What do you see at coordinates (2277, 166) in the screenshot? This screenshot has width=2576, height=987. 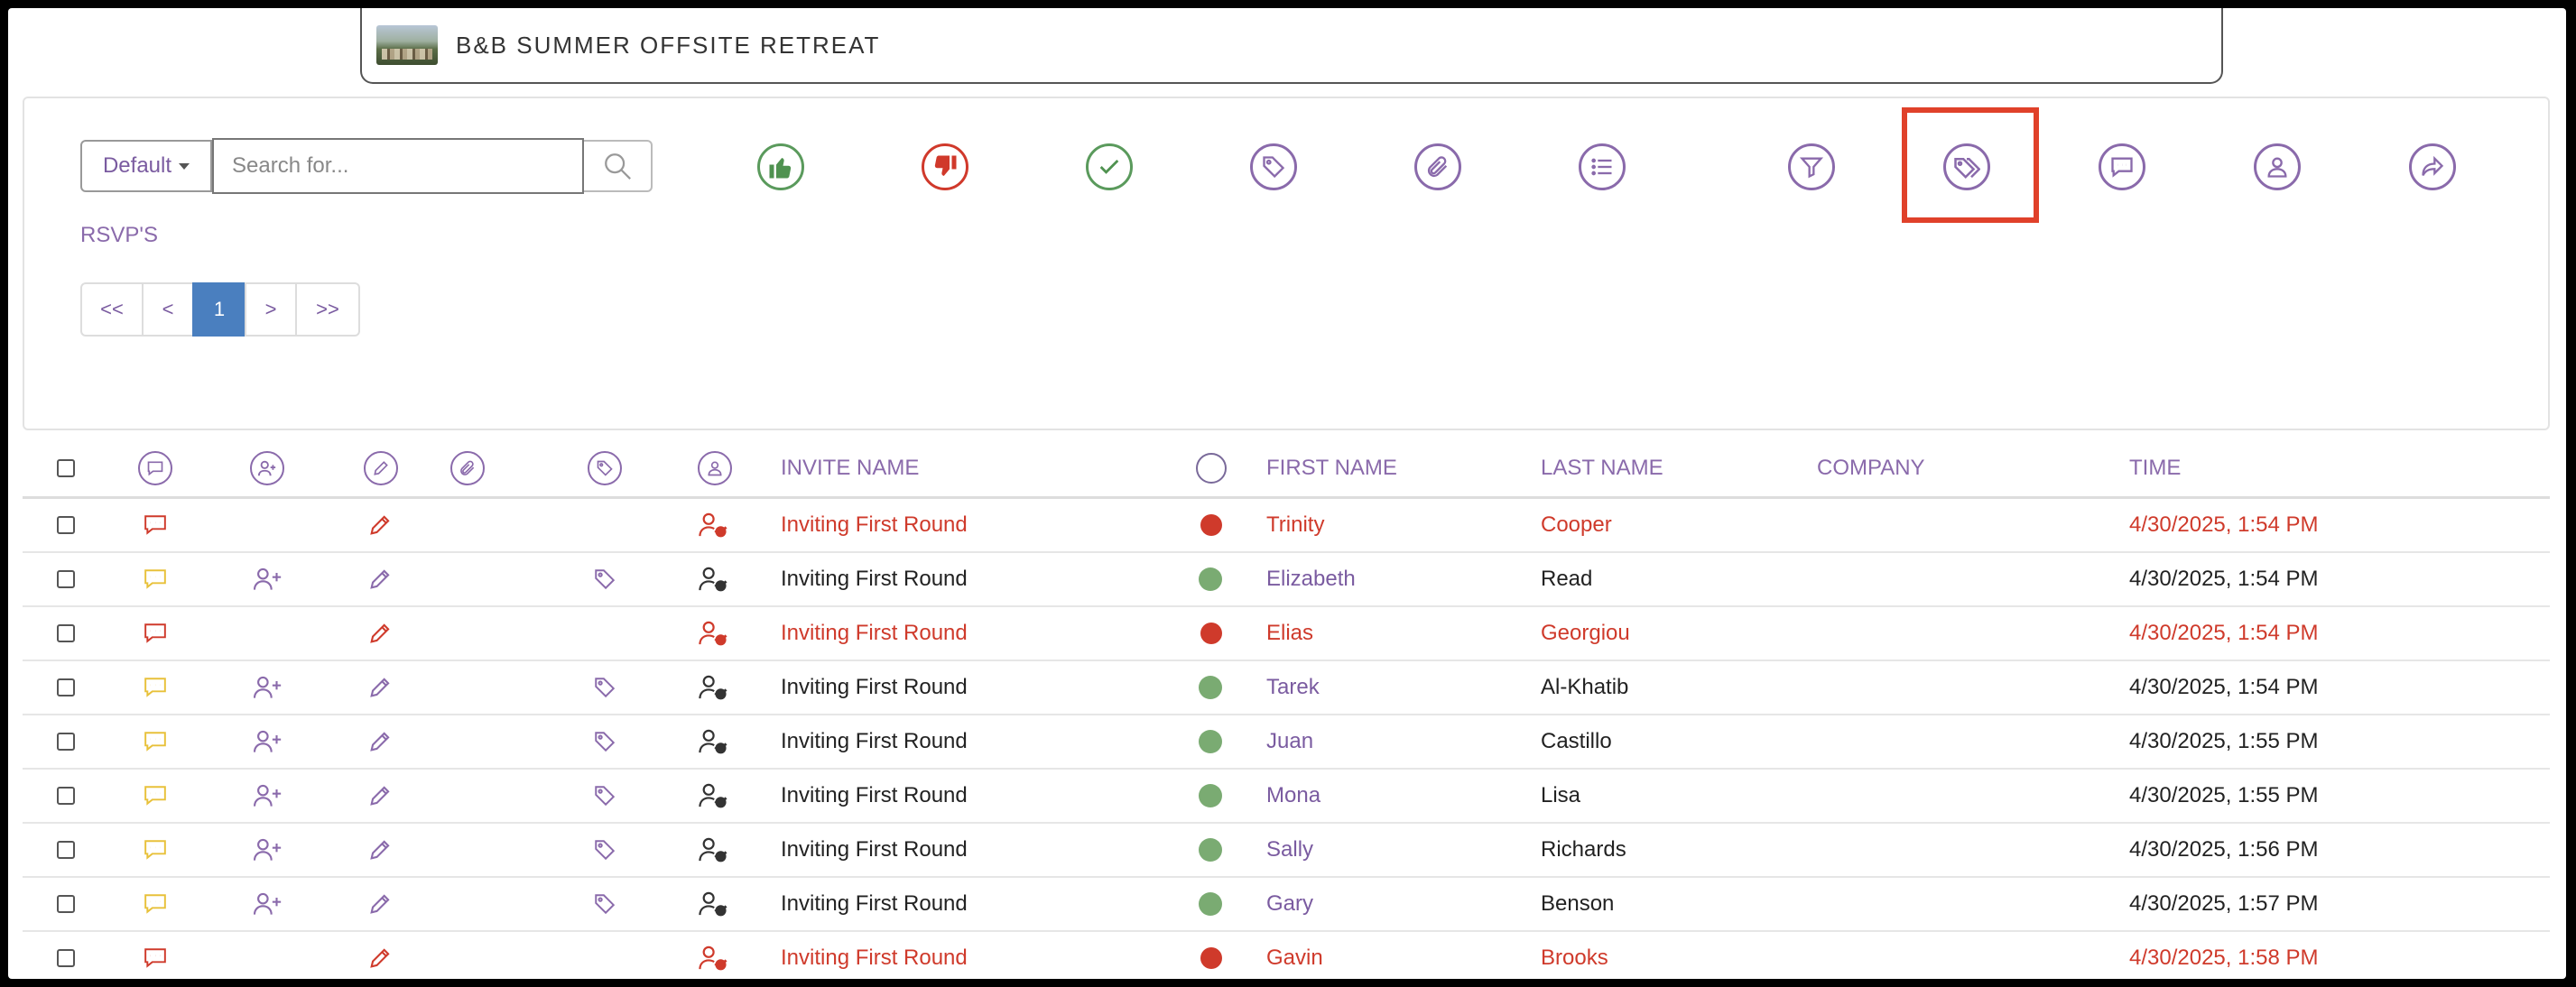 I see `user-icon` at bounding box center [2277, 166].